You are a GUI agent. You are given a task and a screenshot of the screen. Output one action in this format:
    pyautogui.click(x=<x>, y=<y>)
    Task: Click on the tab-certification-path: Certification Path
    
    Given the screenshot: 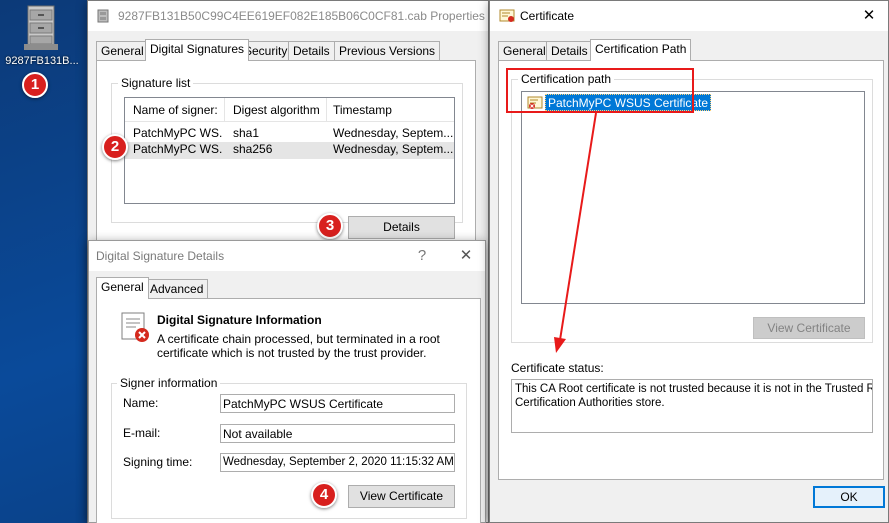 What is the action you would take?
    pyautogui.click(x=641, y=50)
    